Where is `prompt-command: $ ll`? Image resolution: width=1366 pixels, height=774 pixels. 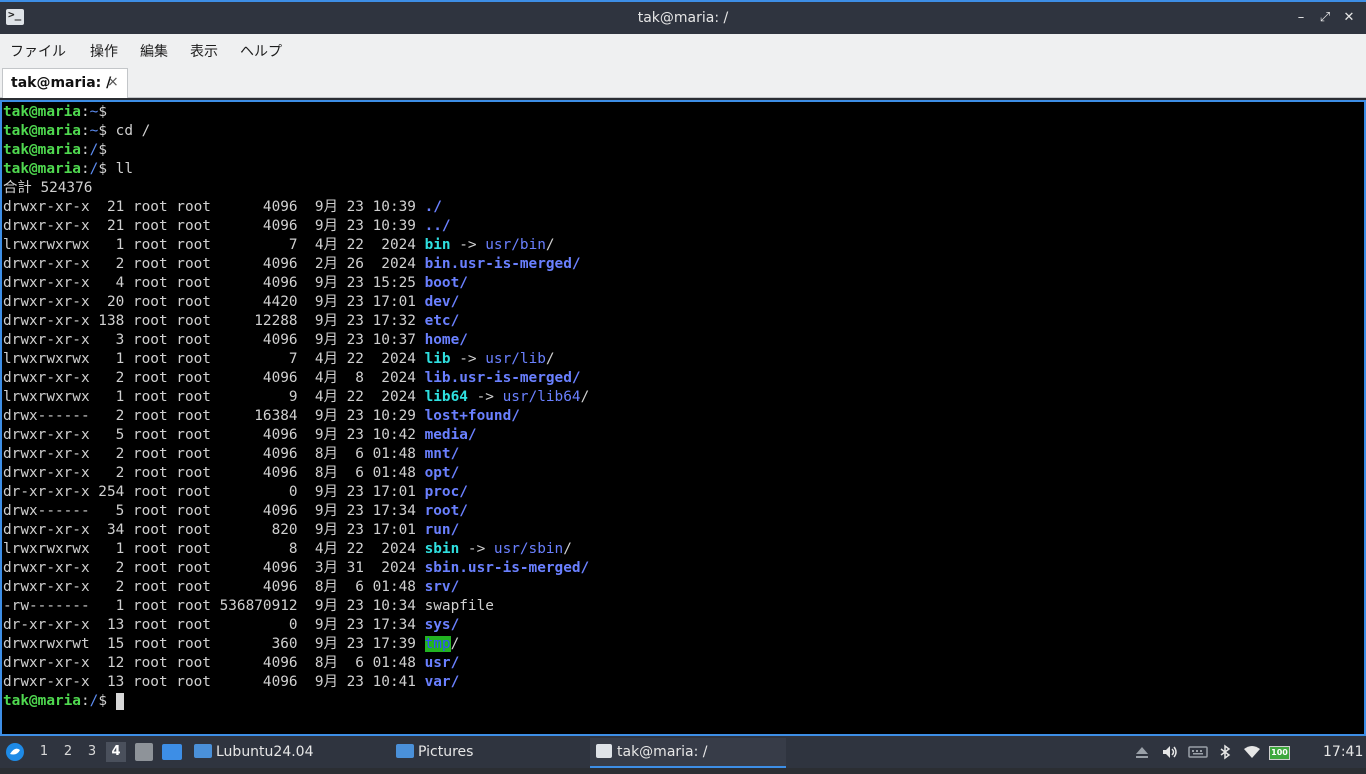
prompt-command: $ ll is located at coordinates (115, 169).